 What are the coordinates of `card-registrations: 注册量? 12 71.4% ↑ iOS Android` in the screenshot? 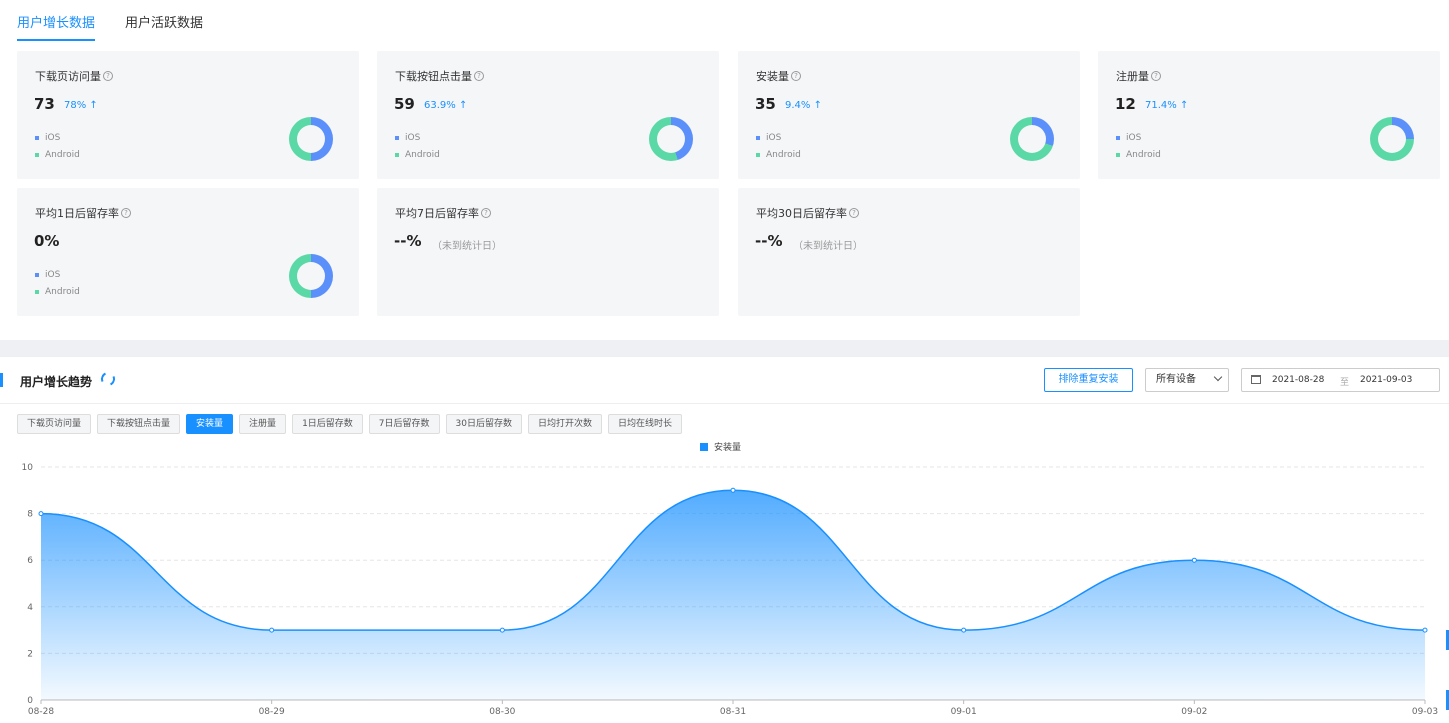 It's located at (1269, 115).